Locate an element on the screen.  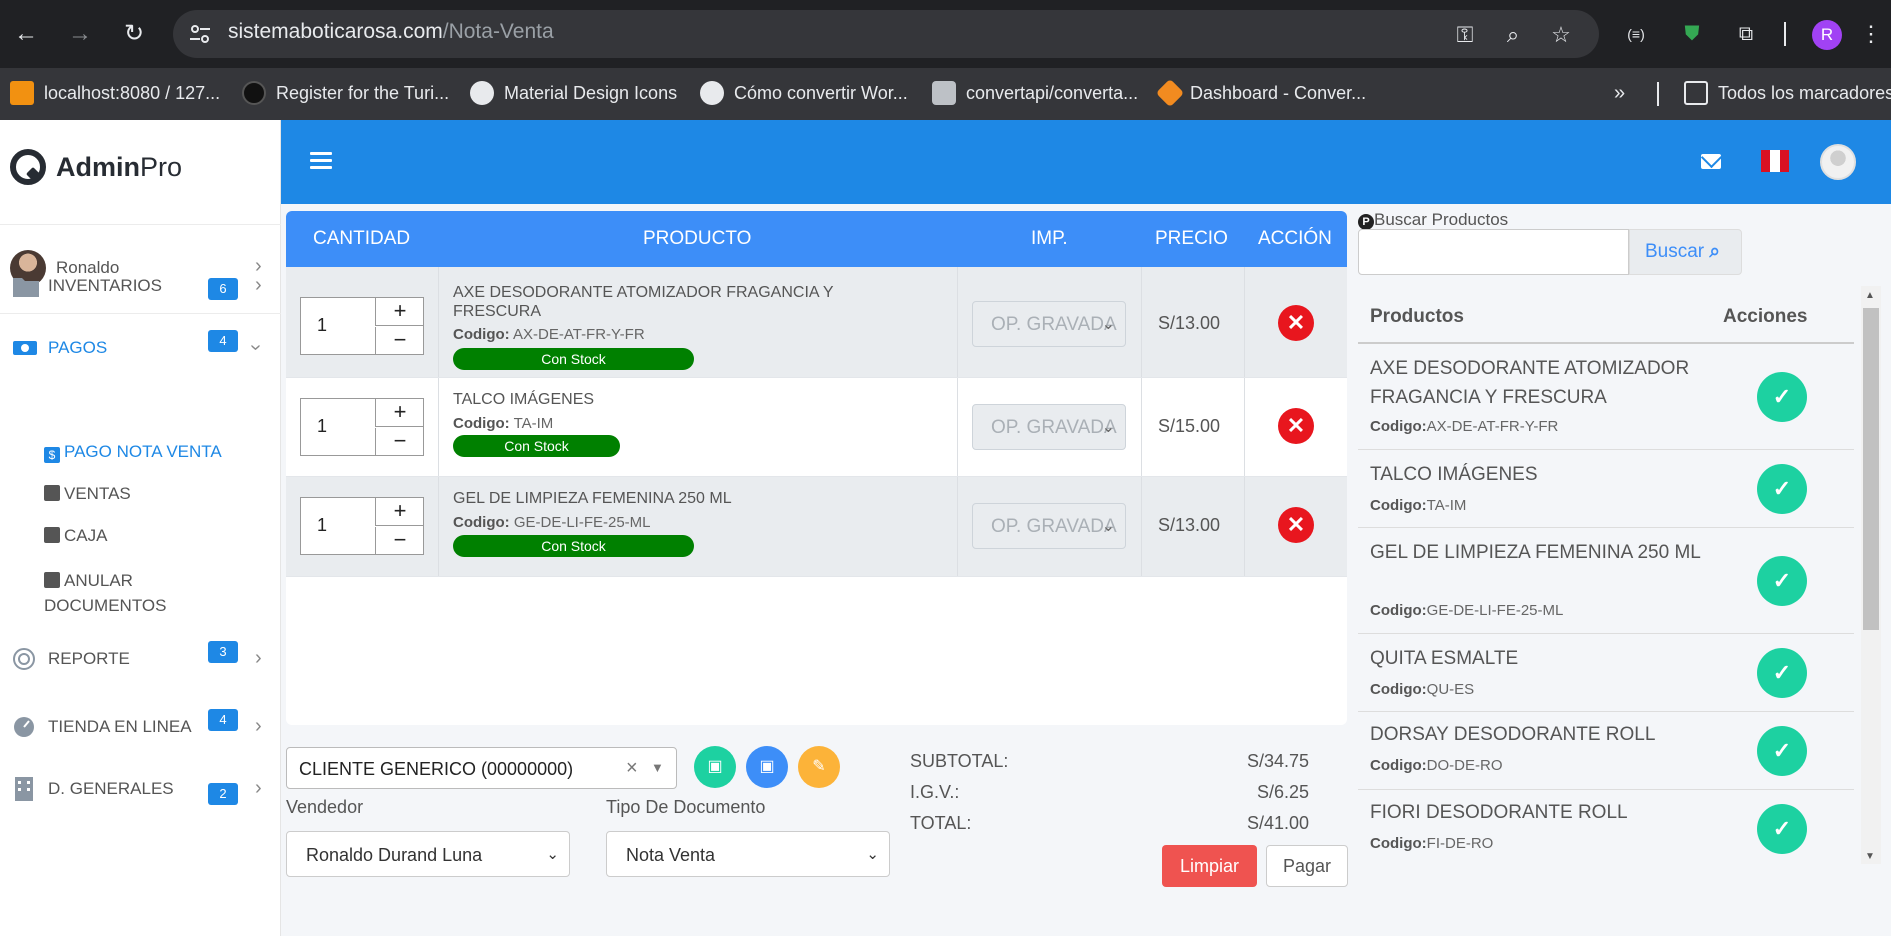
sidebar-item-inventarios: INVENTARIOS 6 › is located at coordinates (140, 287).